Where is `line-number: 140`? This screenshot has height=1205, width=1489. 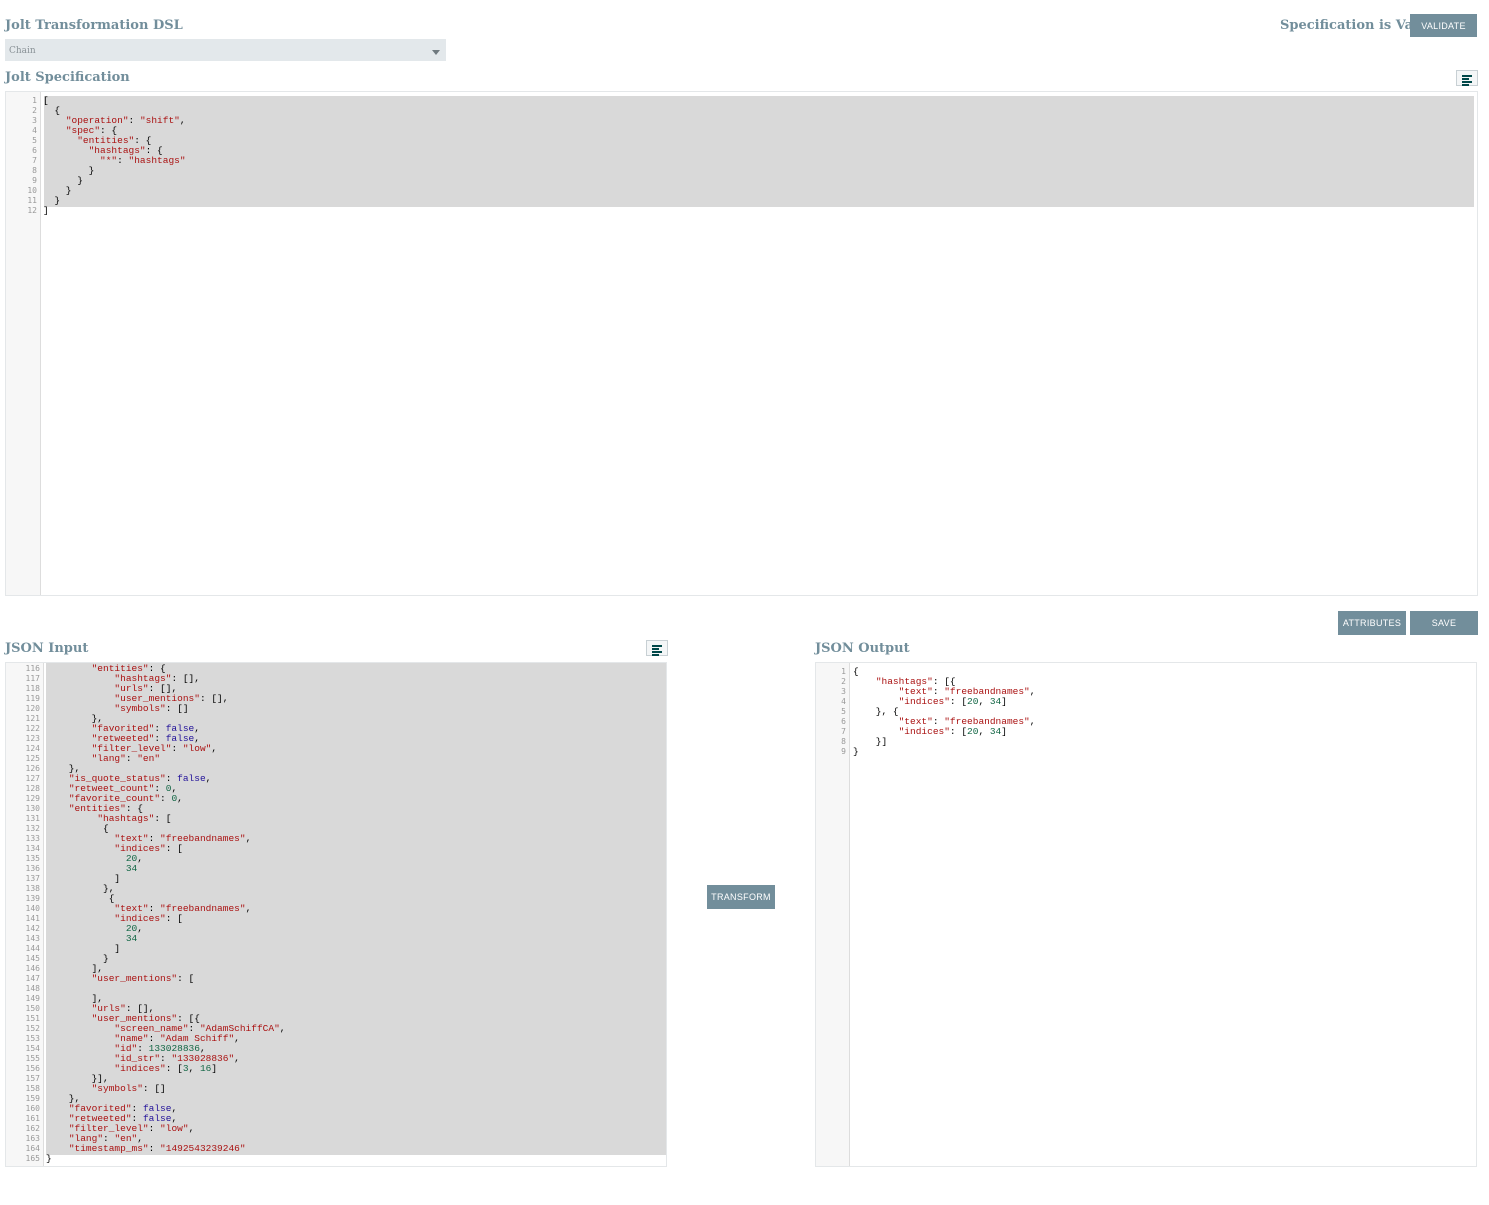 line-number: 140 is located at coordinates (32, 908).